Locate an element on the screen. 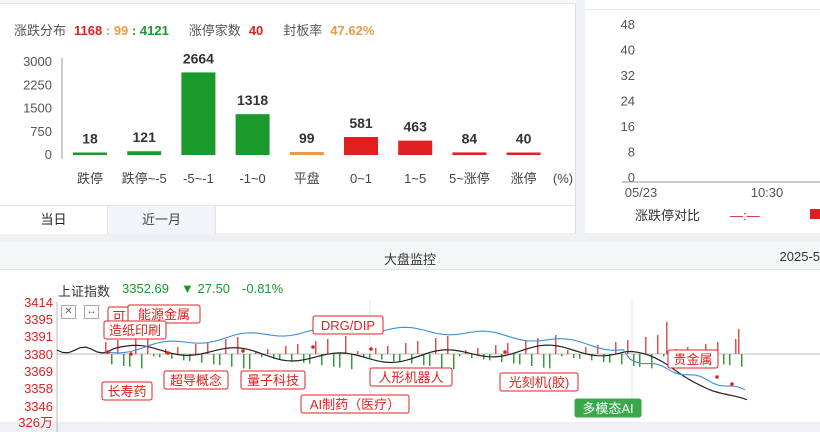 The height and width of the screenshot is (432, 820). y-tick-label: 2250 is located at coordinates (37, 84).